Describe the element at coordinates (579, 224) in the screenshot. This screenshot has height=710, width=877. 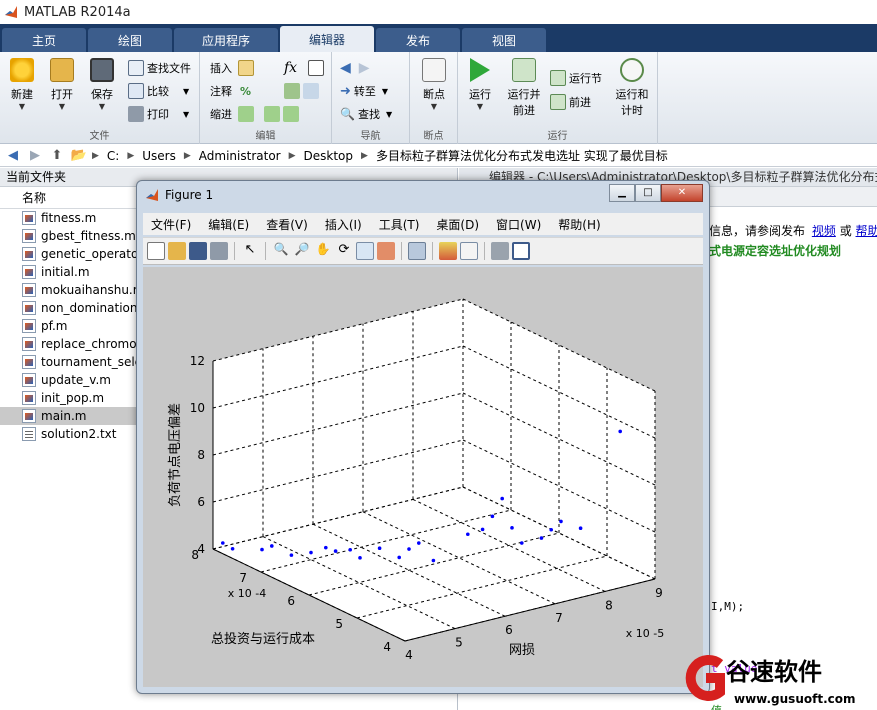
I see `menu-help: 帮助(H)` at that location.